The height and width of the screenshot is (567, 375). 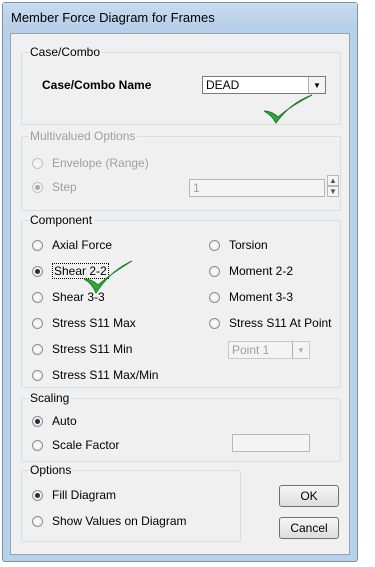 I want to click on stress-s11-min-label: Stress S11 Min, so click(x=92, y=349).